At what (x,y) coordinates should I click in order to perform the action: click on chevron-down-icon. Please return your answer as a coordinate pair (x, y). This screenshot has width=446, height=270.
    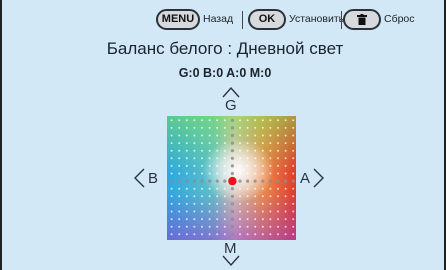
    Looking at the image, I should click on (231, 261).